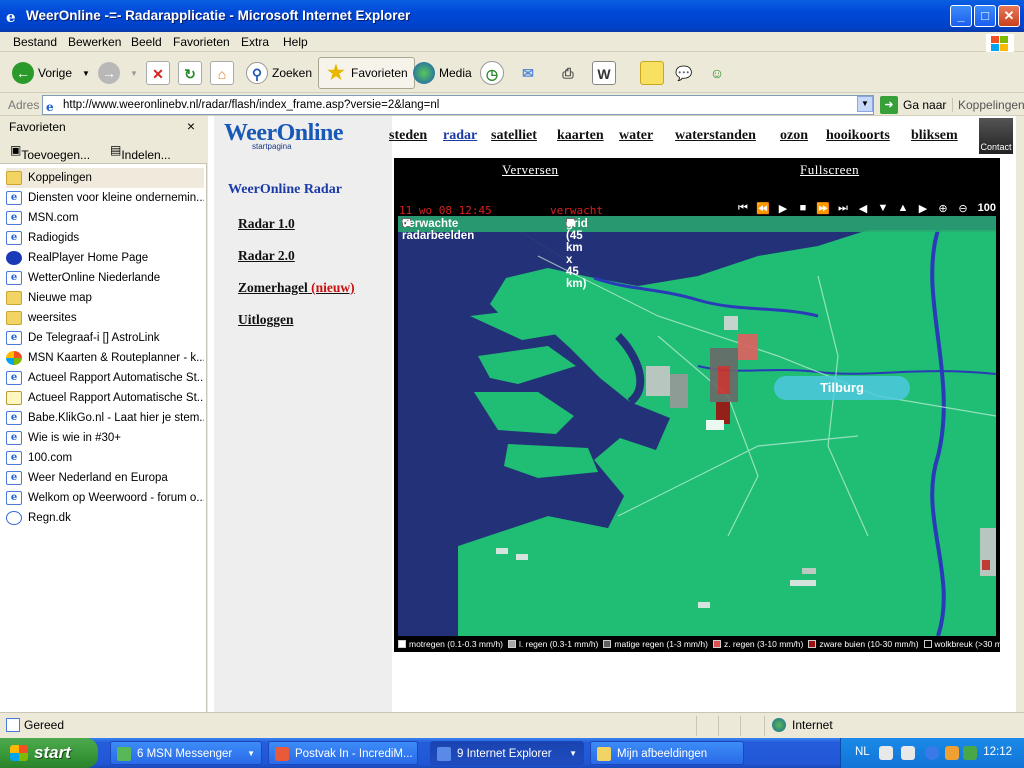 The width and height of the screenshot is (1024, 768). Describe the element at coordinates (98, 478) in the screenshot. I see `favorite-label: Weer Nederland en Europa` at that location.